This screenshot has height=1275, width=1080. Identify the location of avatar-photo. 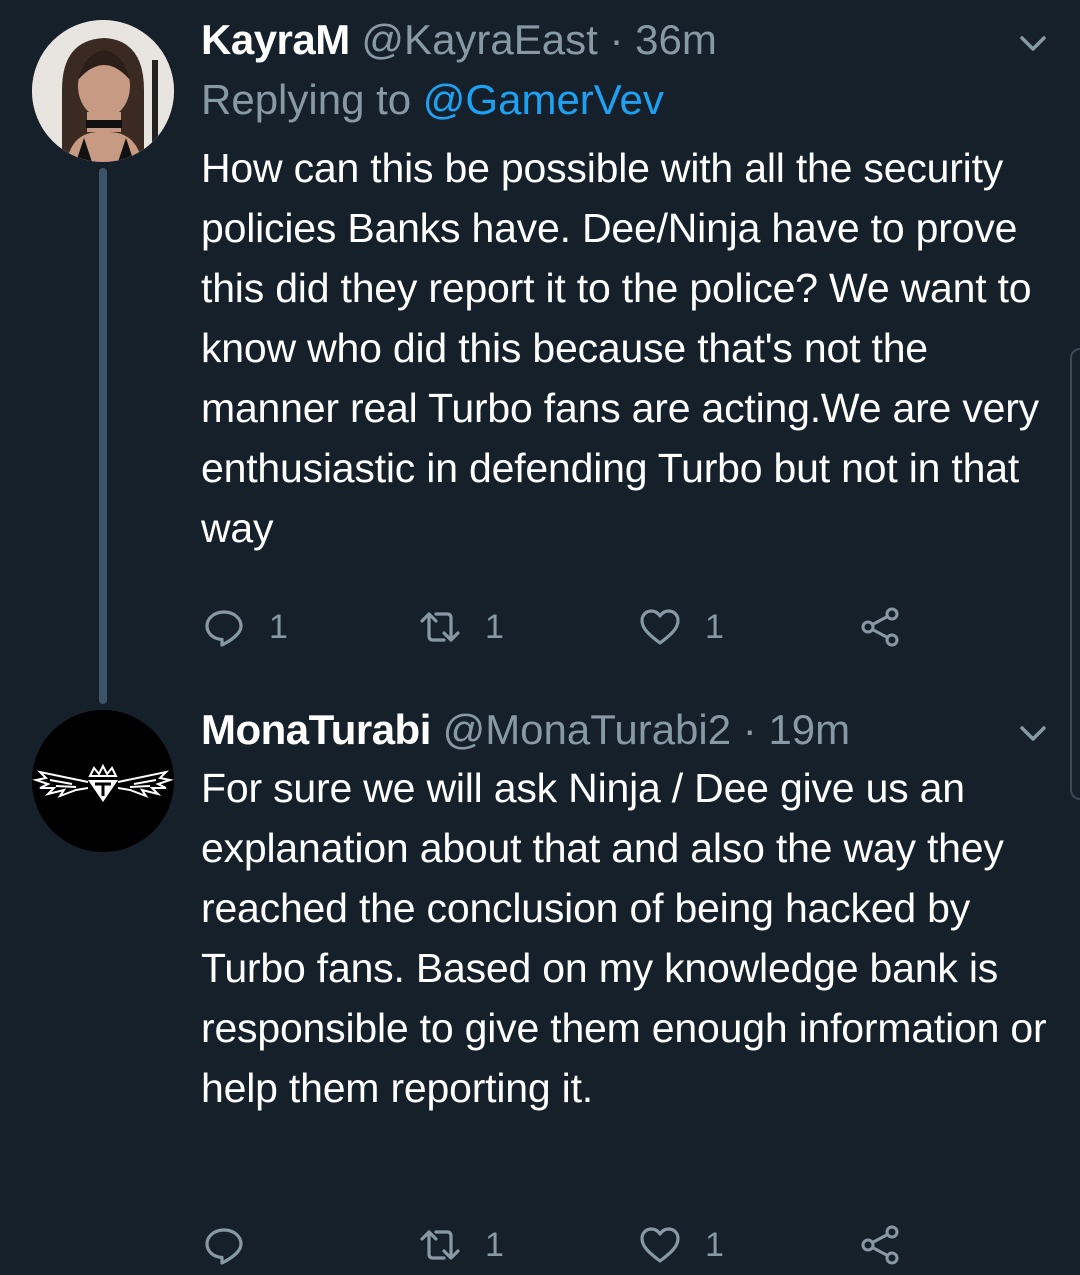
(103, 91).